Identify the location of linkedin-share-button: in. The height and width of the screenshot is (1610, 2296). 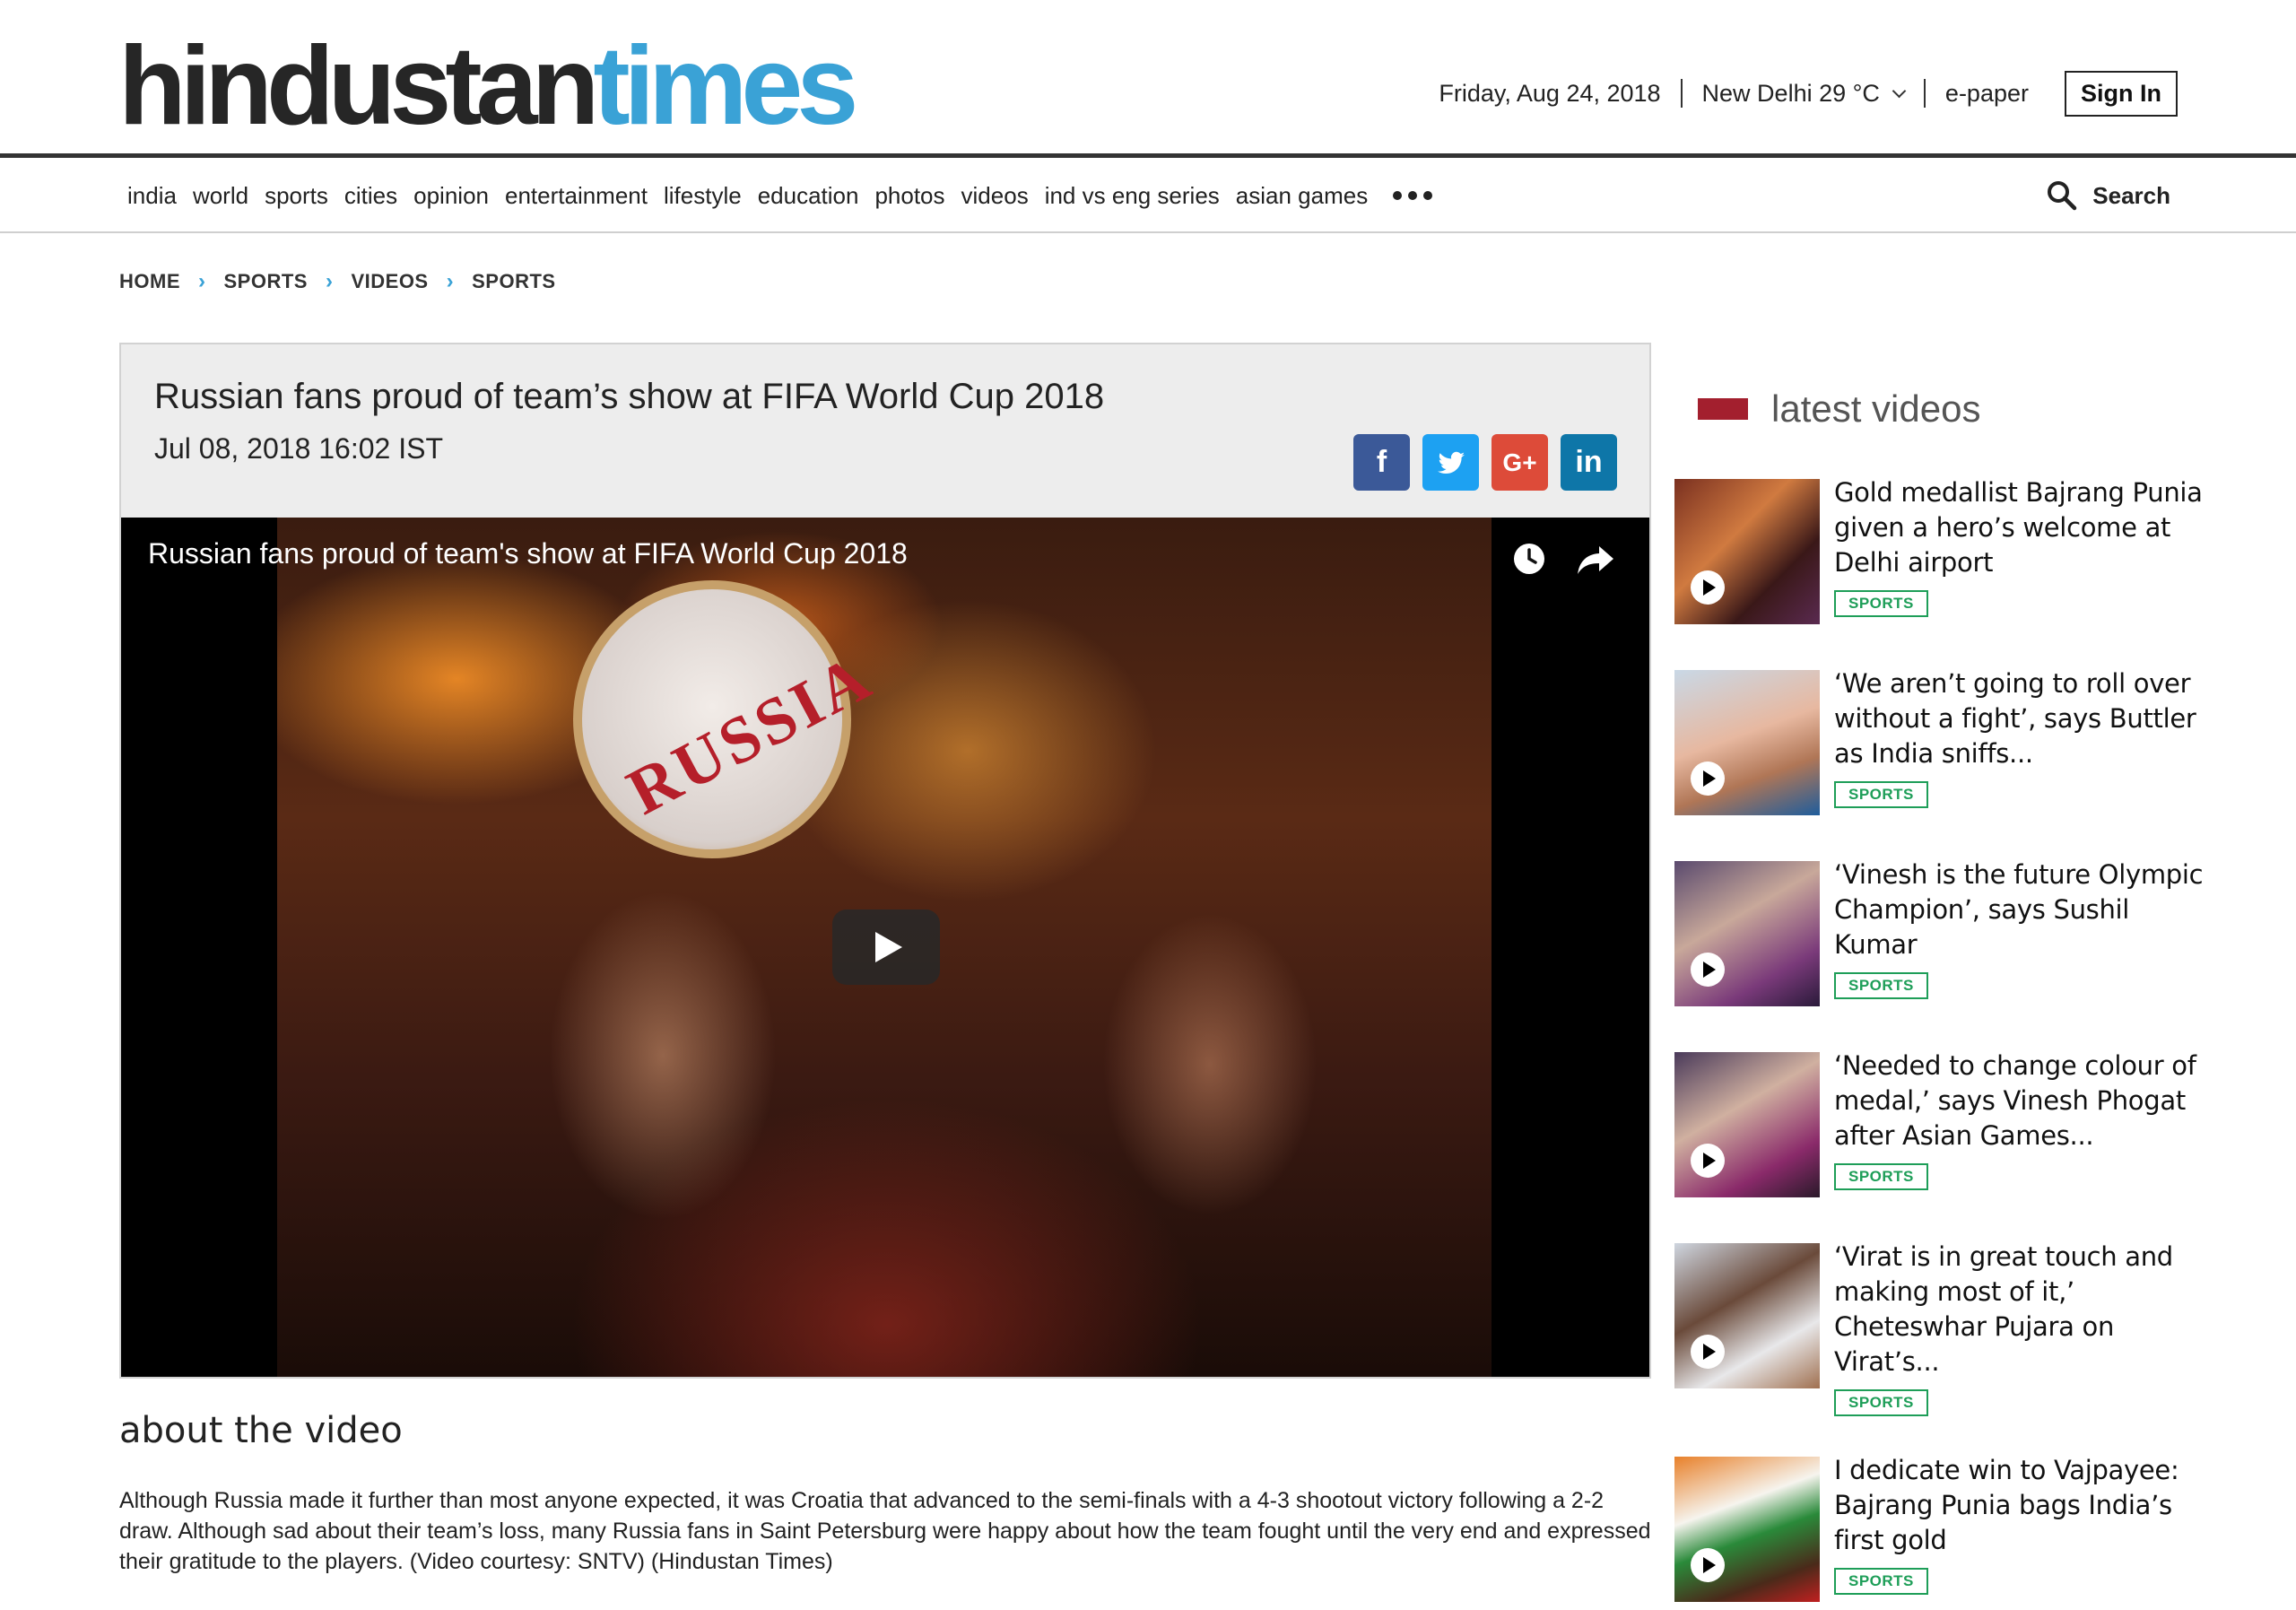
(1589, 462).